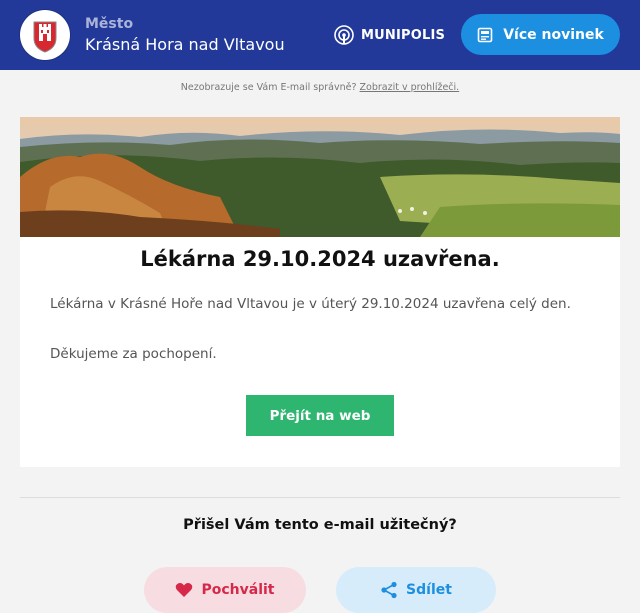 The image size is (640, 613). I want to click on divider, so click(320, 497).